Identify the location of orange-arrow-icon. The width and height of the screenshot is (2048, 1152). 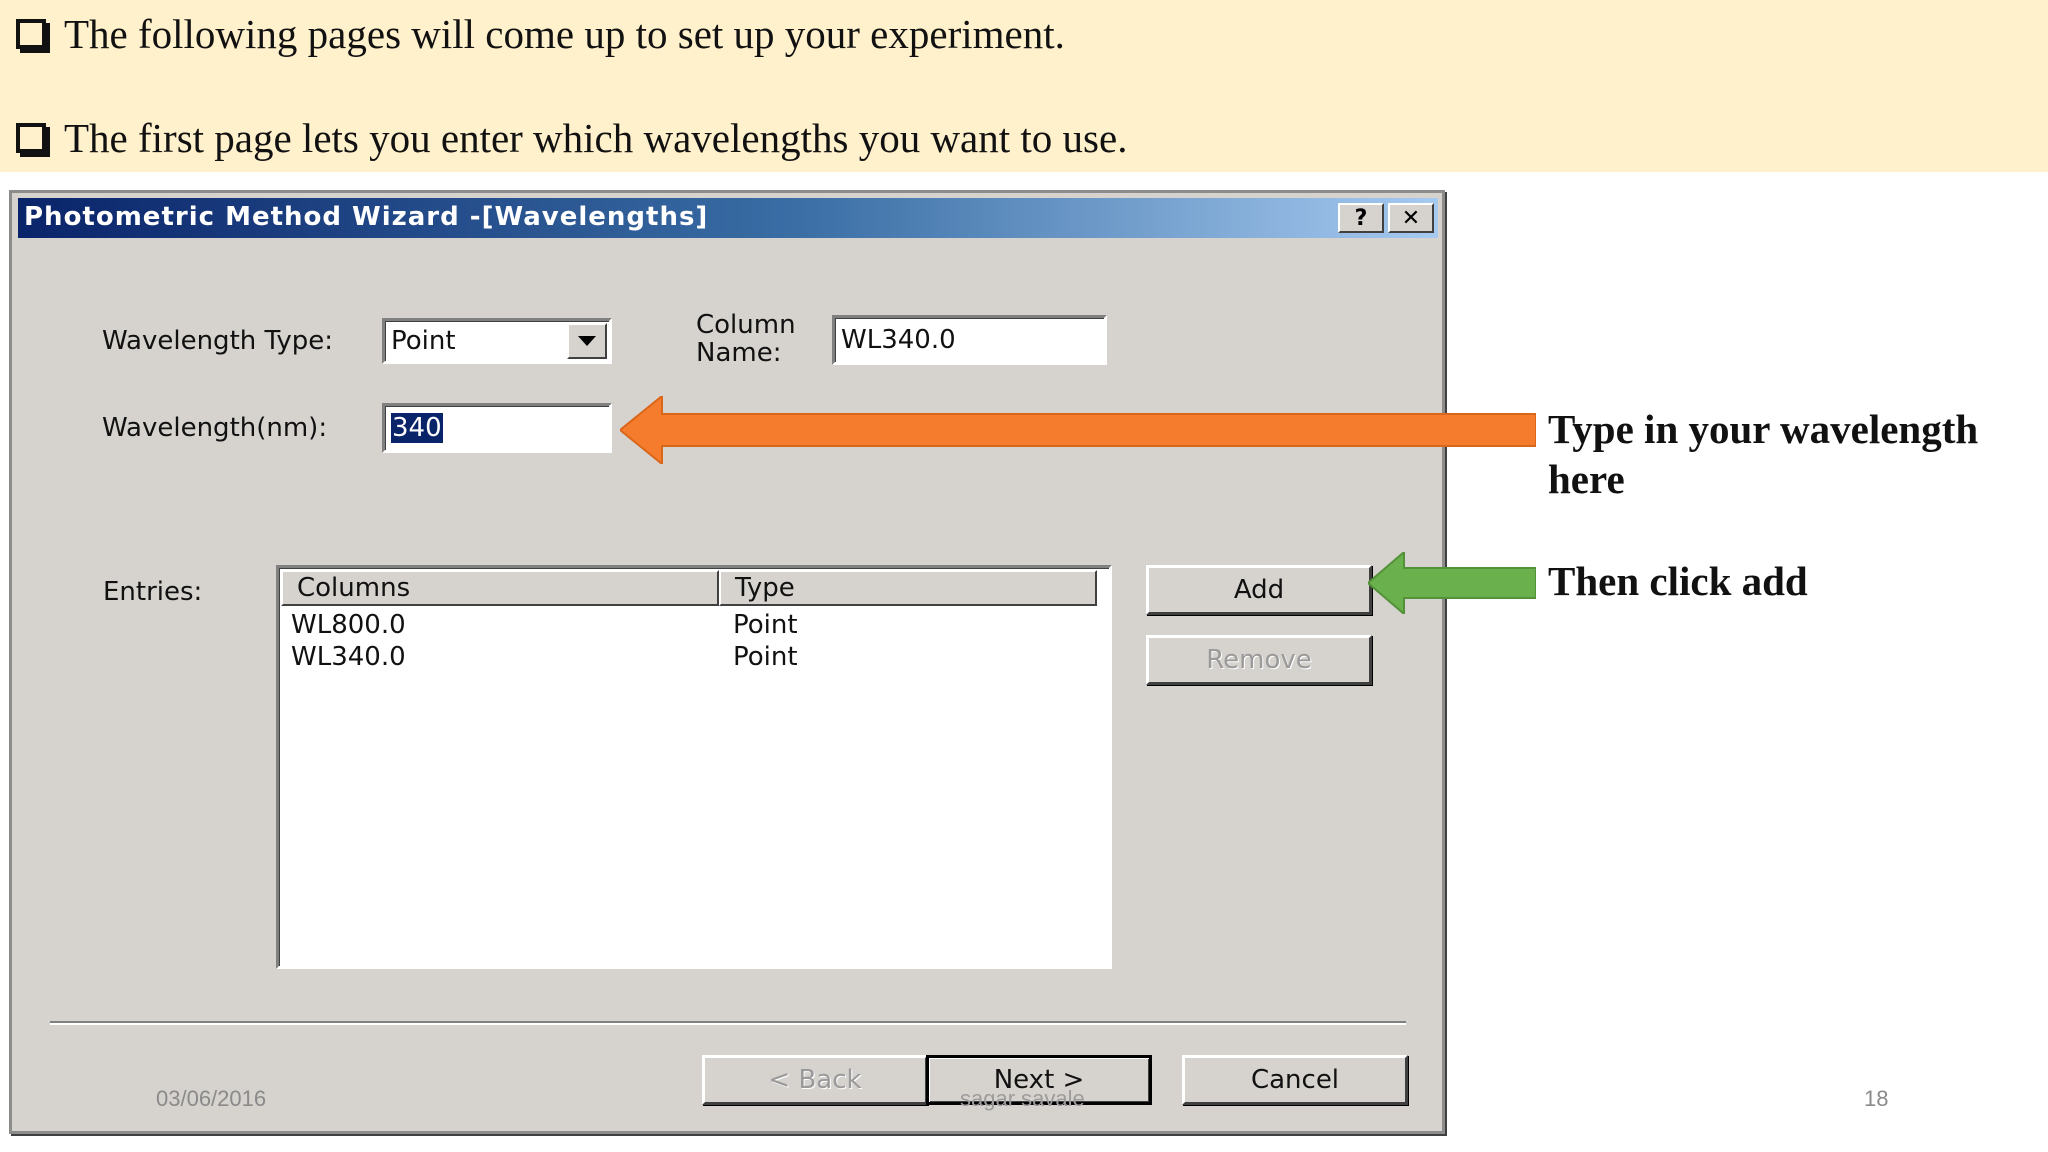
(1078, 430).